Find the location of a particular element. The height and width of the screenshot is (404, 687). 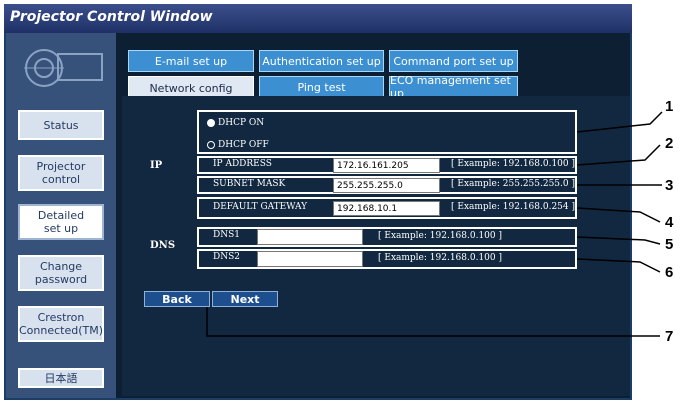

callout-5: 5 is located at coordinates (669, 244).